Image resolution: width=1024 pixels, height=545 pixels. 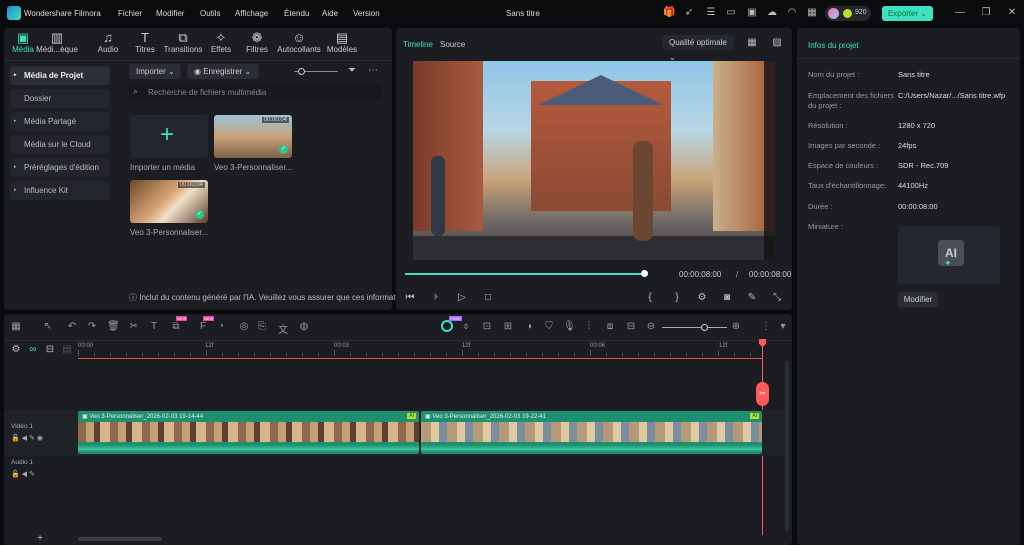 I want to click on zoom-slider, so click(x=694, y=327).